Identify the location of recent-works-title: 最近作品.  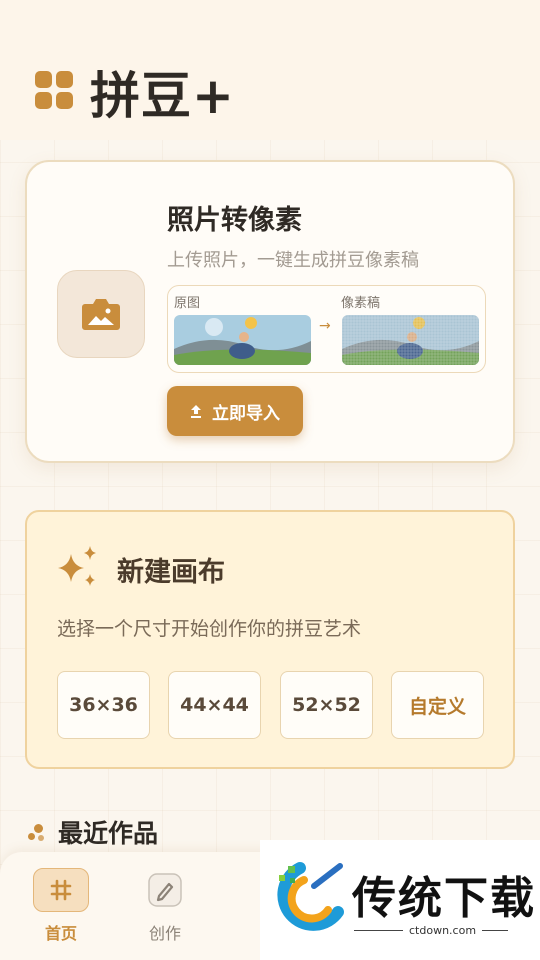
(108, 833).